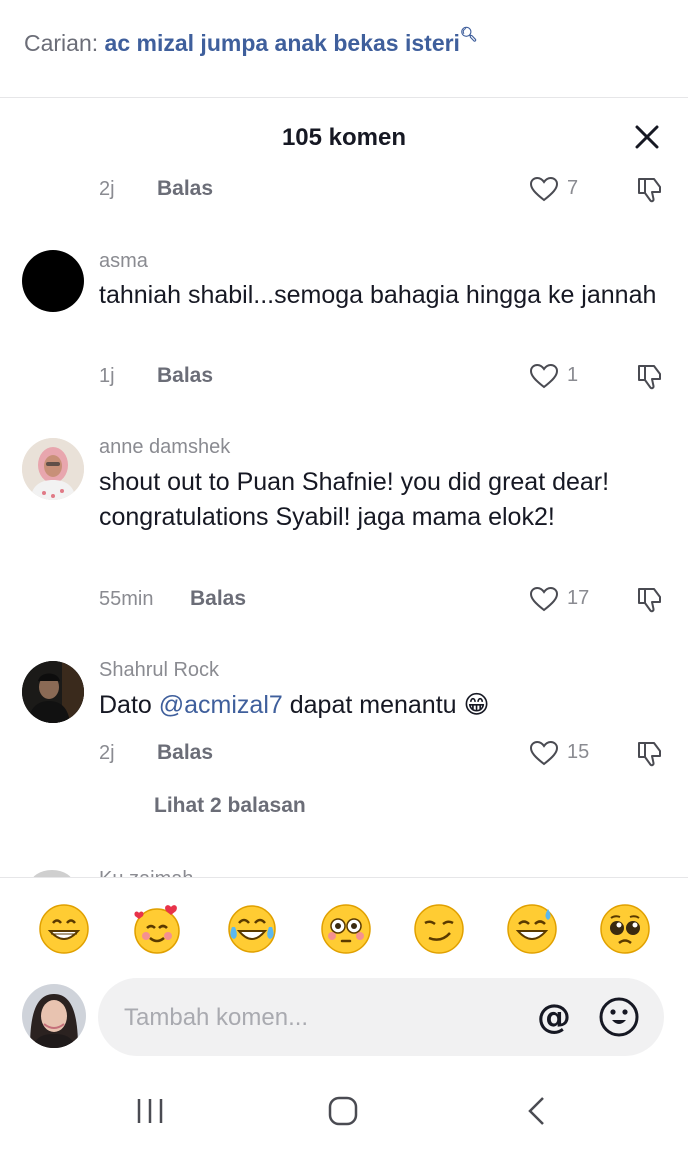 The width and height of the screenshot is (688, 1156). I want to click on flushed-emoji-icon, so click(346, 929).